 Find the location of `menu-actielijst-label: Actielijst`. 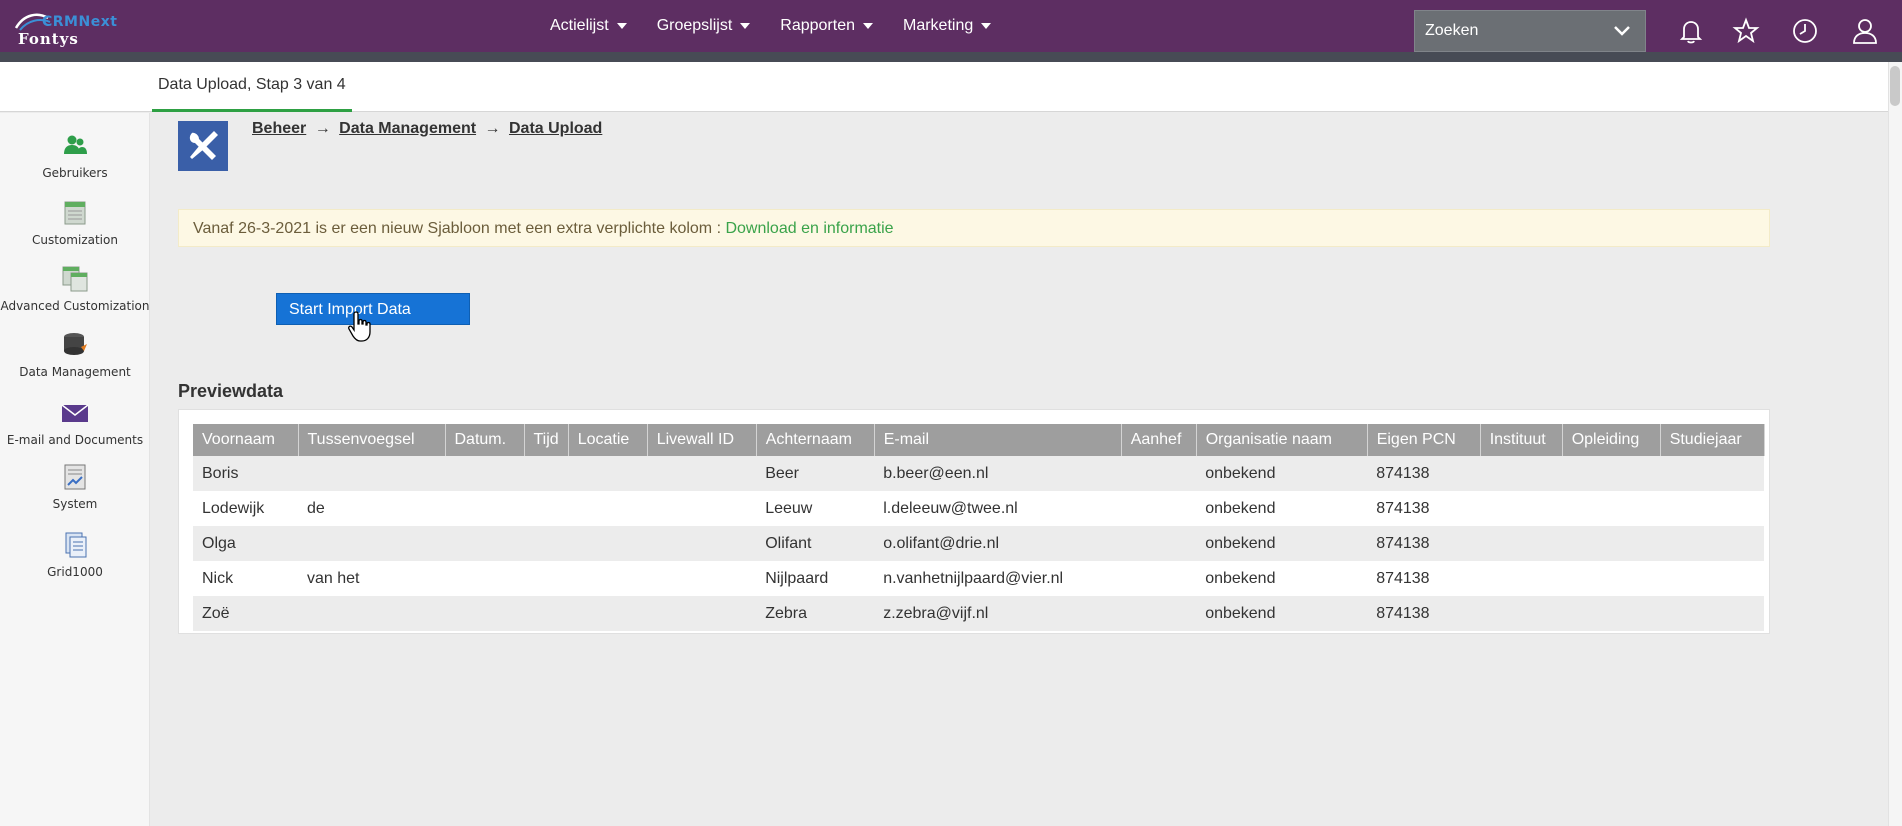

menu-actielijst-label: Actielijst is located at coordinates (579, 25).